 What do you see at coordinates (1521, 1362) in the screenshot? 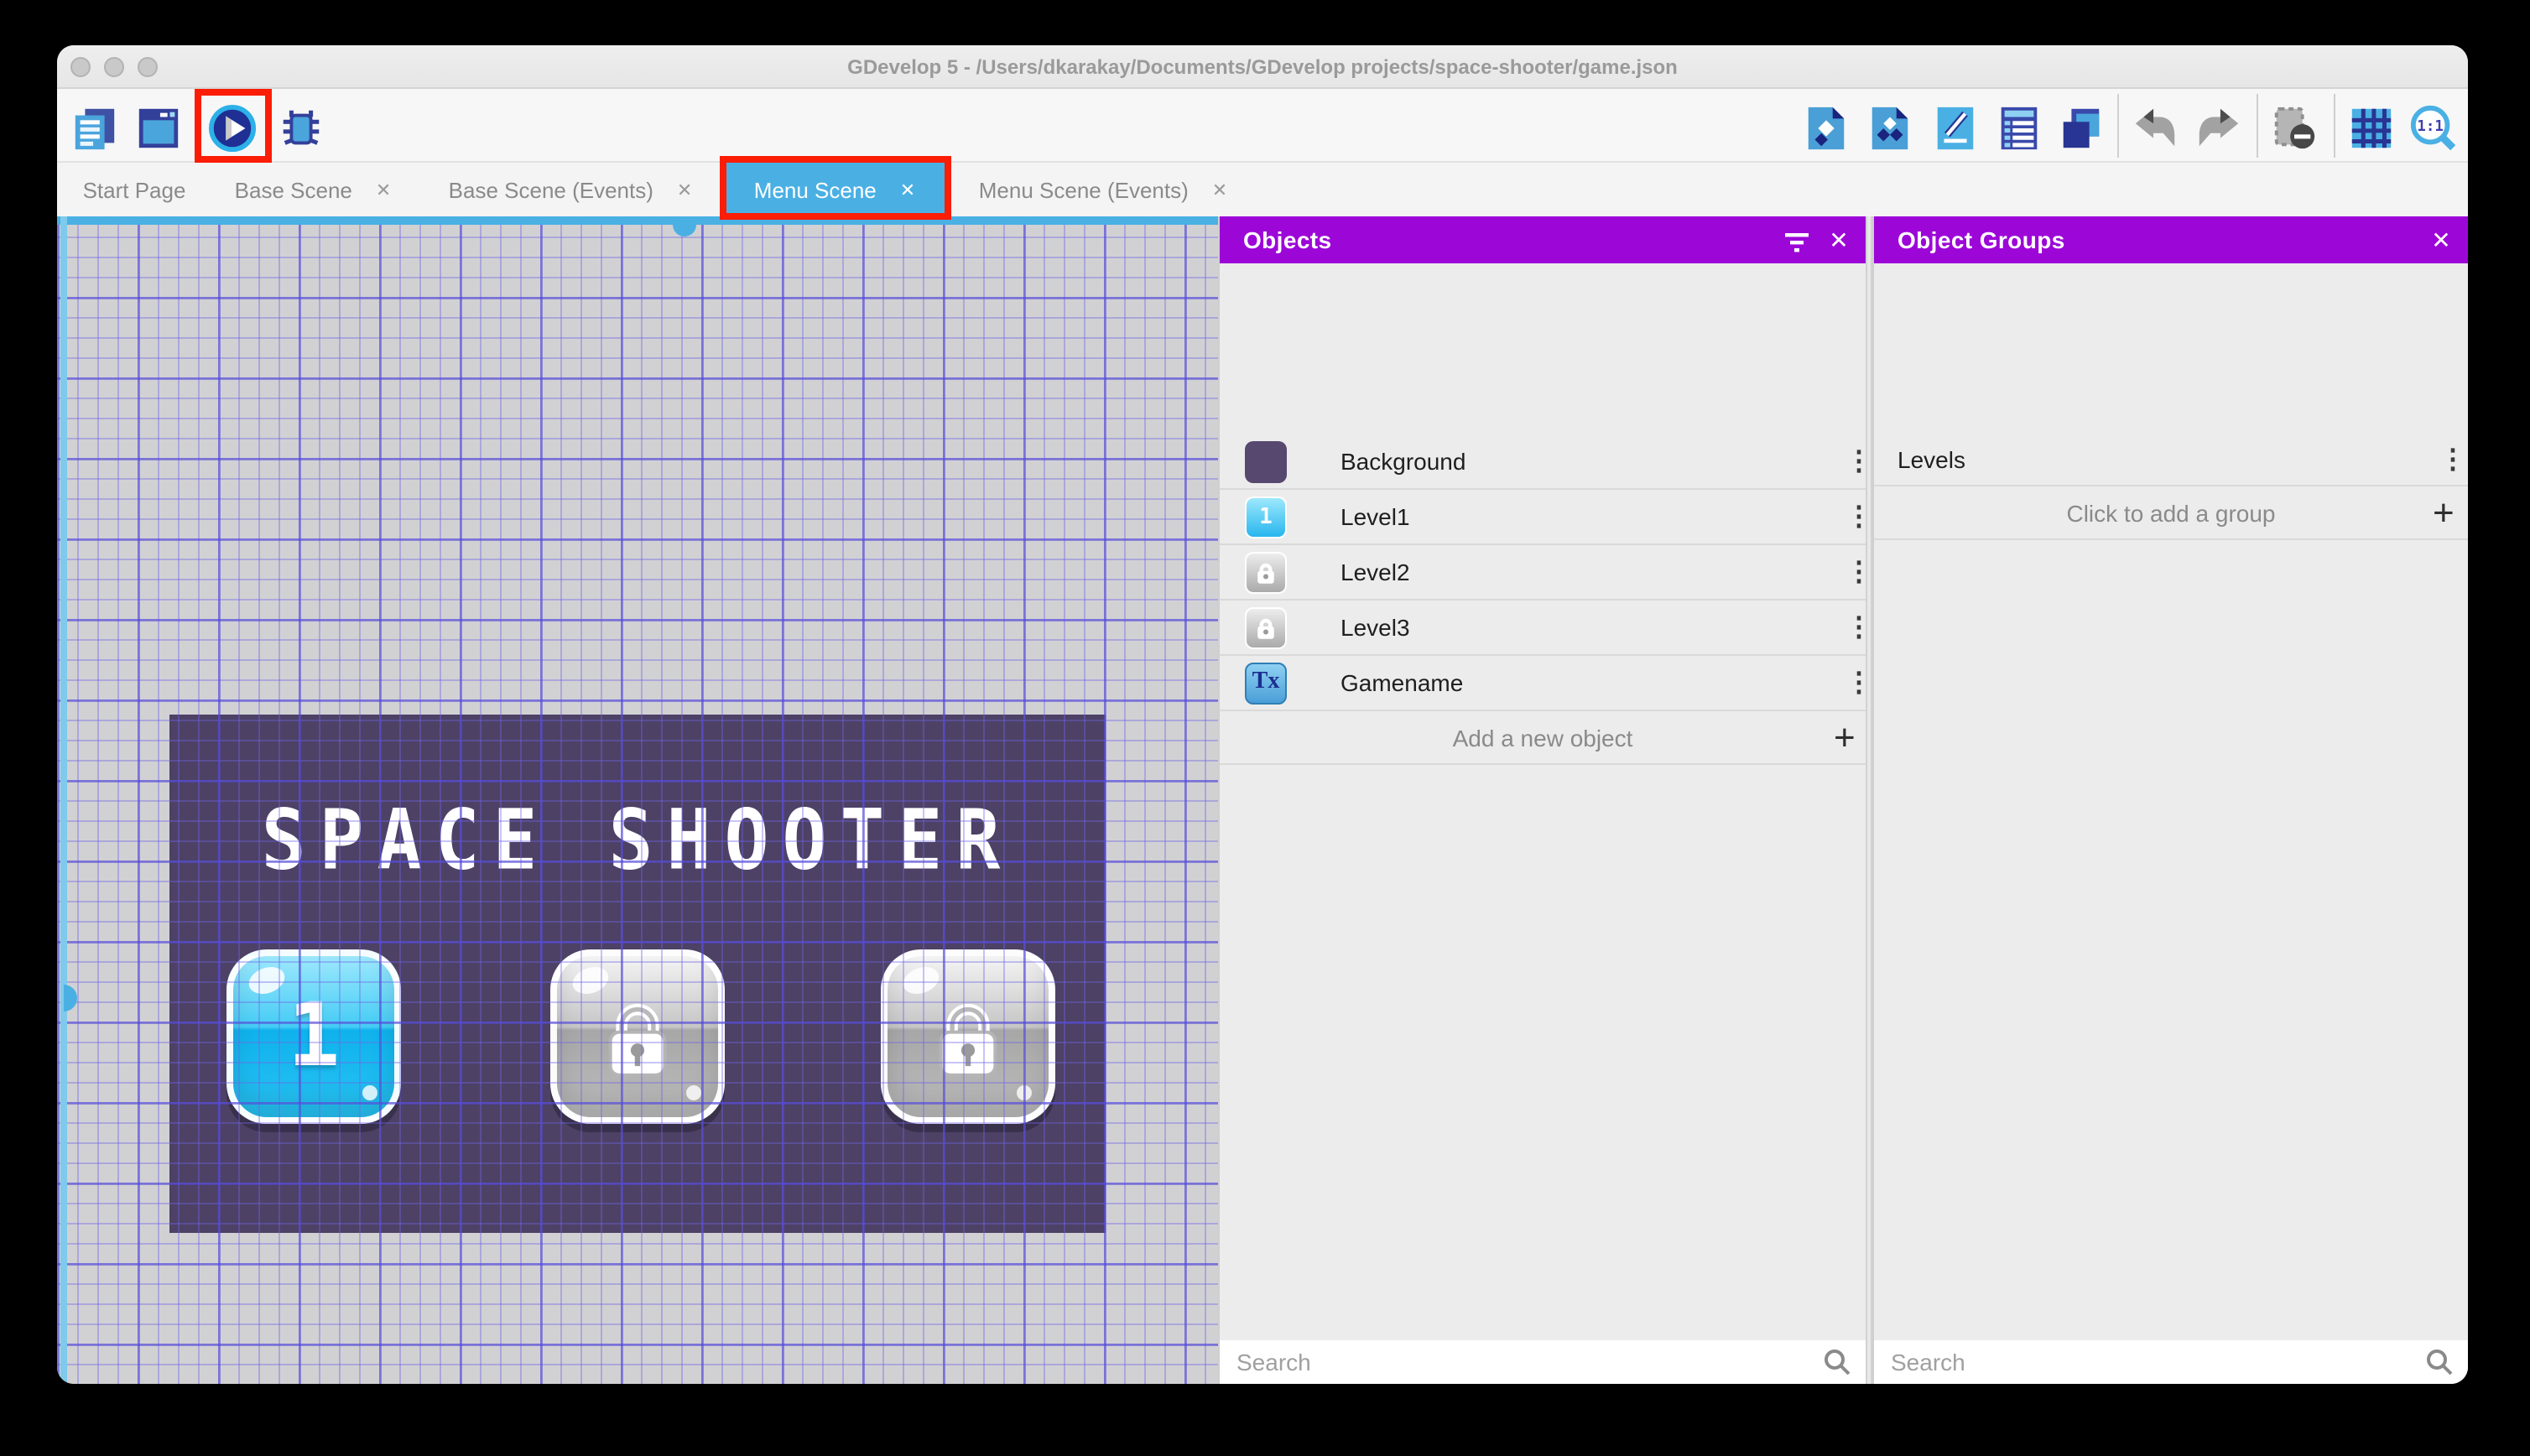
I see `objects-search-input` at bounding box center [1521, 1362].